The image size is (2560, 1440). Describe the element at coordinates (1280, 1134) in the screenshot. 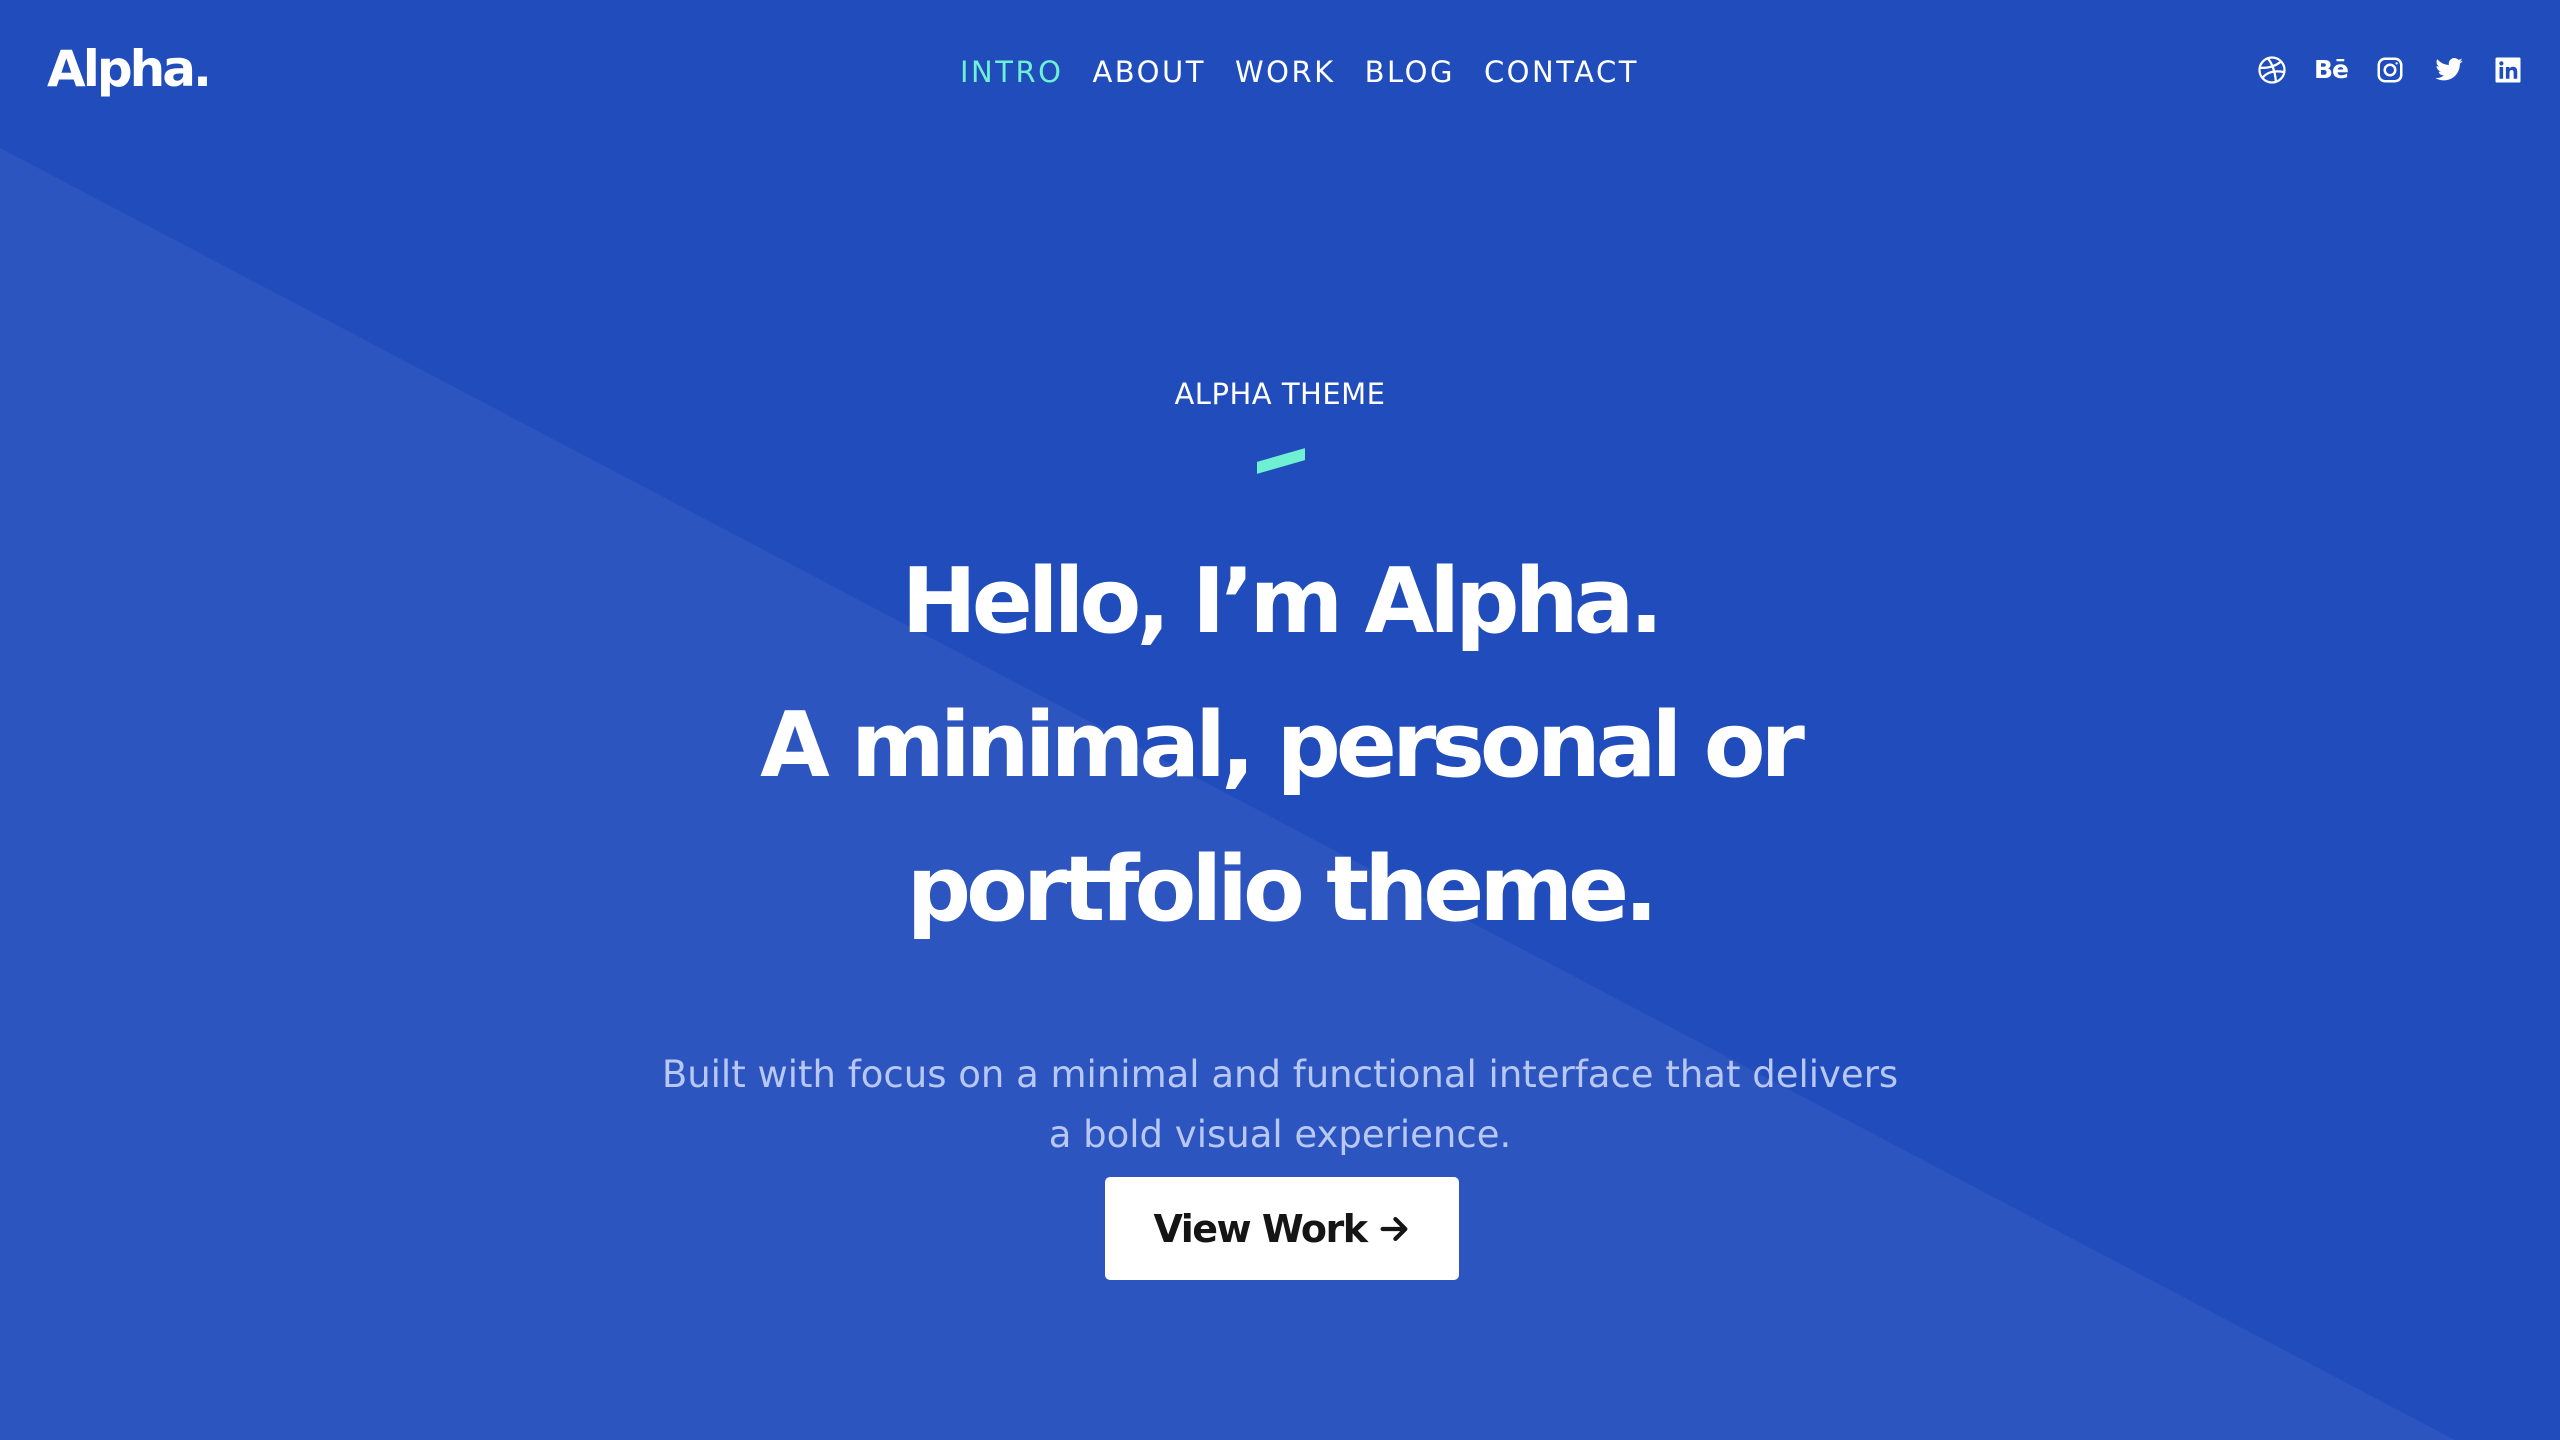

I see `subtext-line-2: a bold visual experience.` at that location.